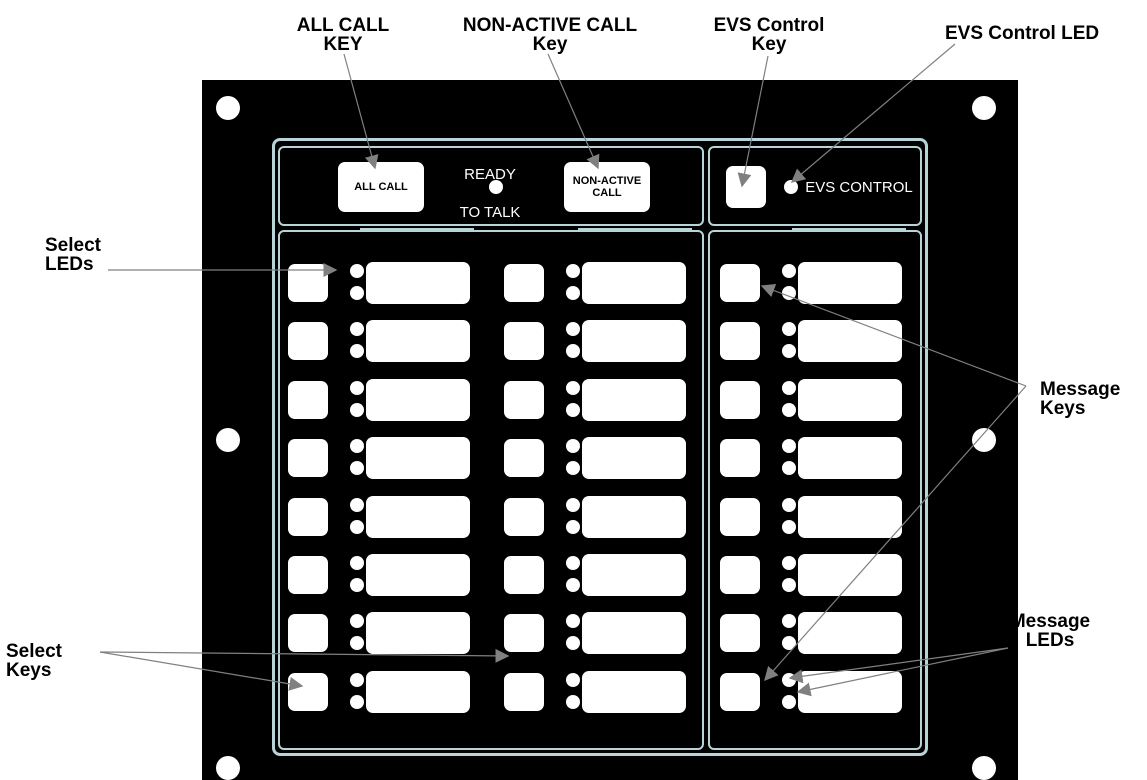  What do you see at coordinates (873, 113) in the screenshot?
I see `leader-evs-control-led` at bounding box center [873, 113].